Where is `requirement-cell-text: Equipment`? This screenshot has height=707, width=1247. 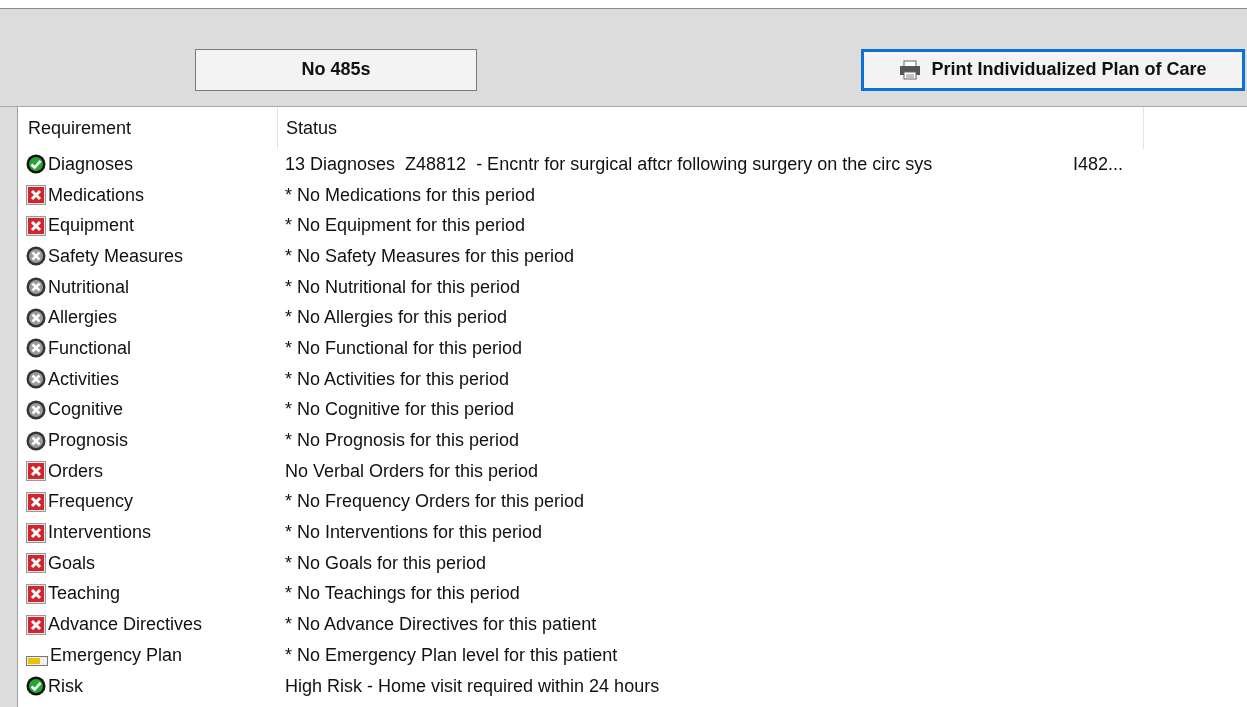
requirement-cell-text: Equipment is located at coordinates (91, 226).